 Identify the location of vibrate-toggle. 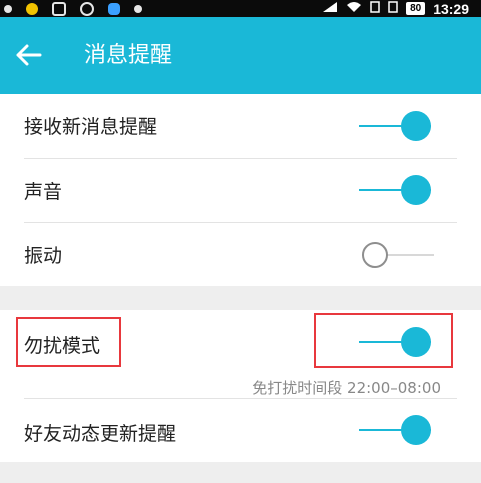
(398, 255).